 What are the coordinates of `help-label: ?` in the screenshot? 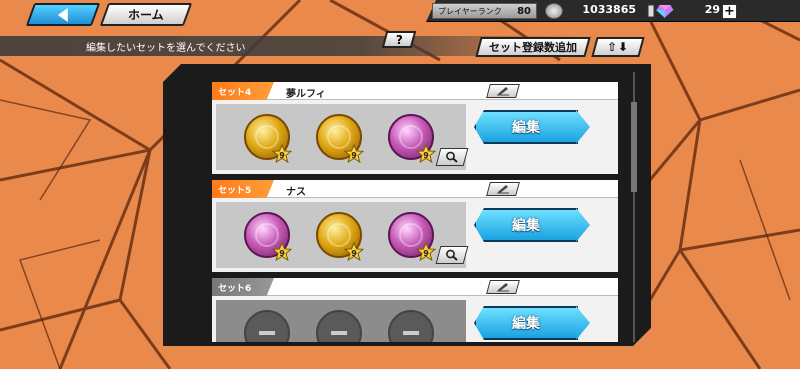 It's located at (399, 39).